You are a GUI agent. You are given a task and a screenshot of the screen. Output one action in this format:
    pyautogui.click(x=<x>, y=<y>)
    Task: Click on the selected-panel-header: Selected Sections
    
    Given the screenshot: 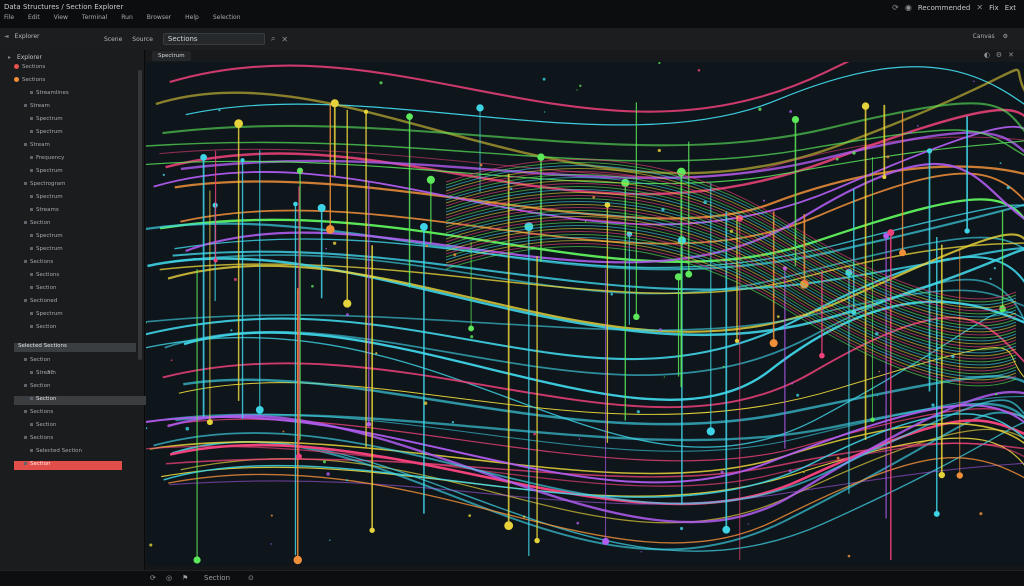 What is the action you would take?
    pyautogui.click(x=75, y=347)
    